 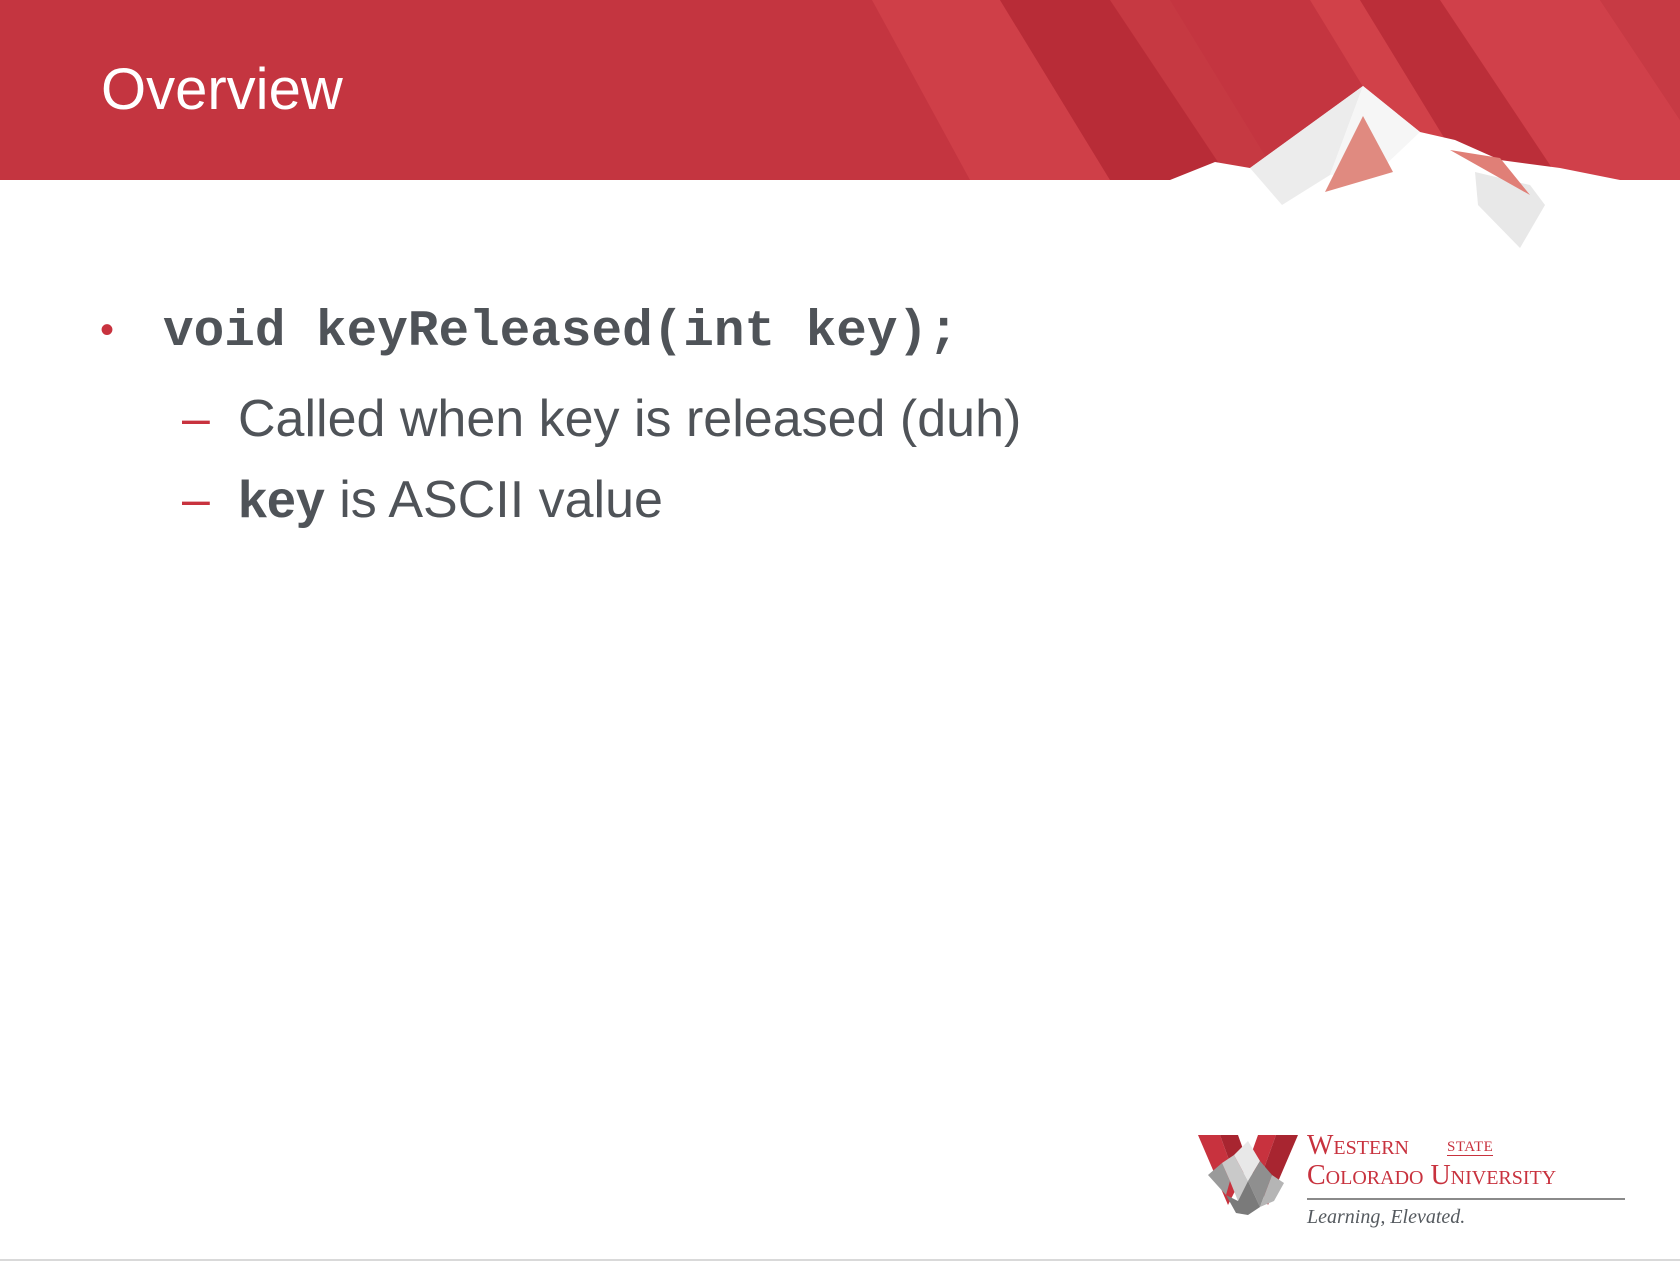 What do you see at coordinates (493, 500) in the screenshot?
I see `sub-bullet-rest: is ASCII value` at bounding box center [493, 500].